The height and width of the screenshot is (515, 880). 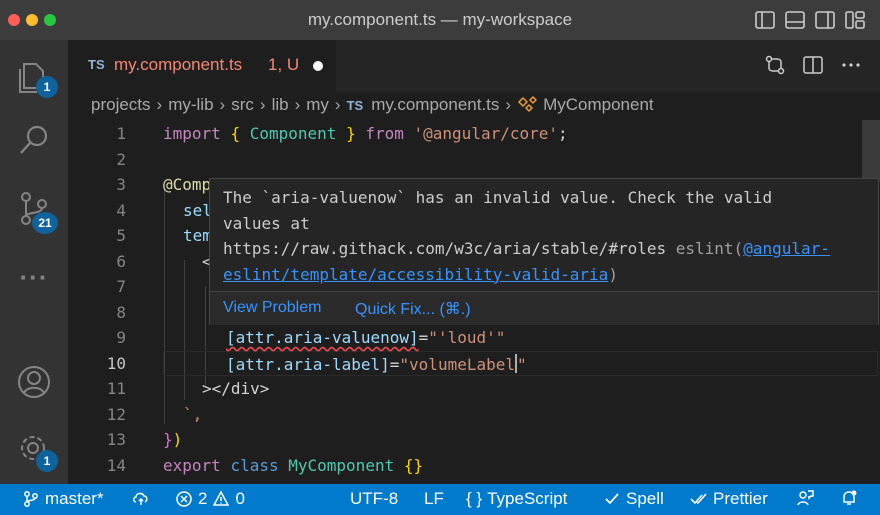 What do you see at coordinates (775, 65) in the screenshot?
I see `open-changes-icon` at bounding box center [775, 65].